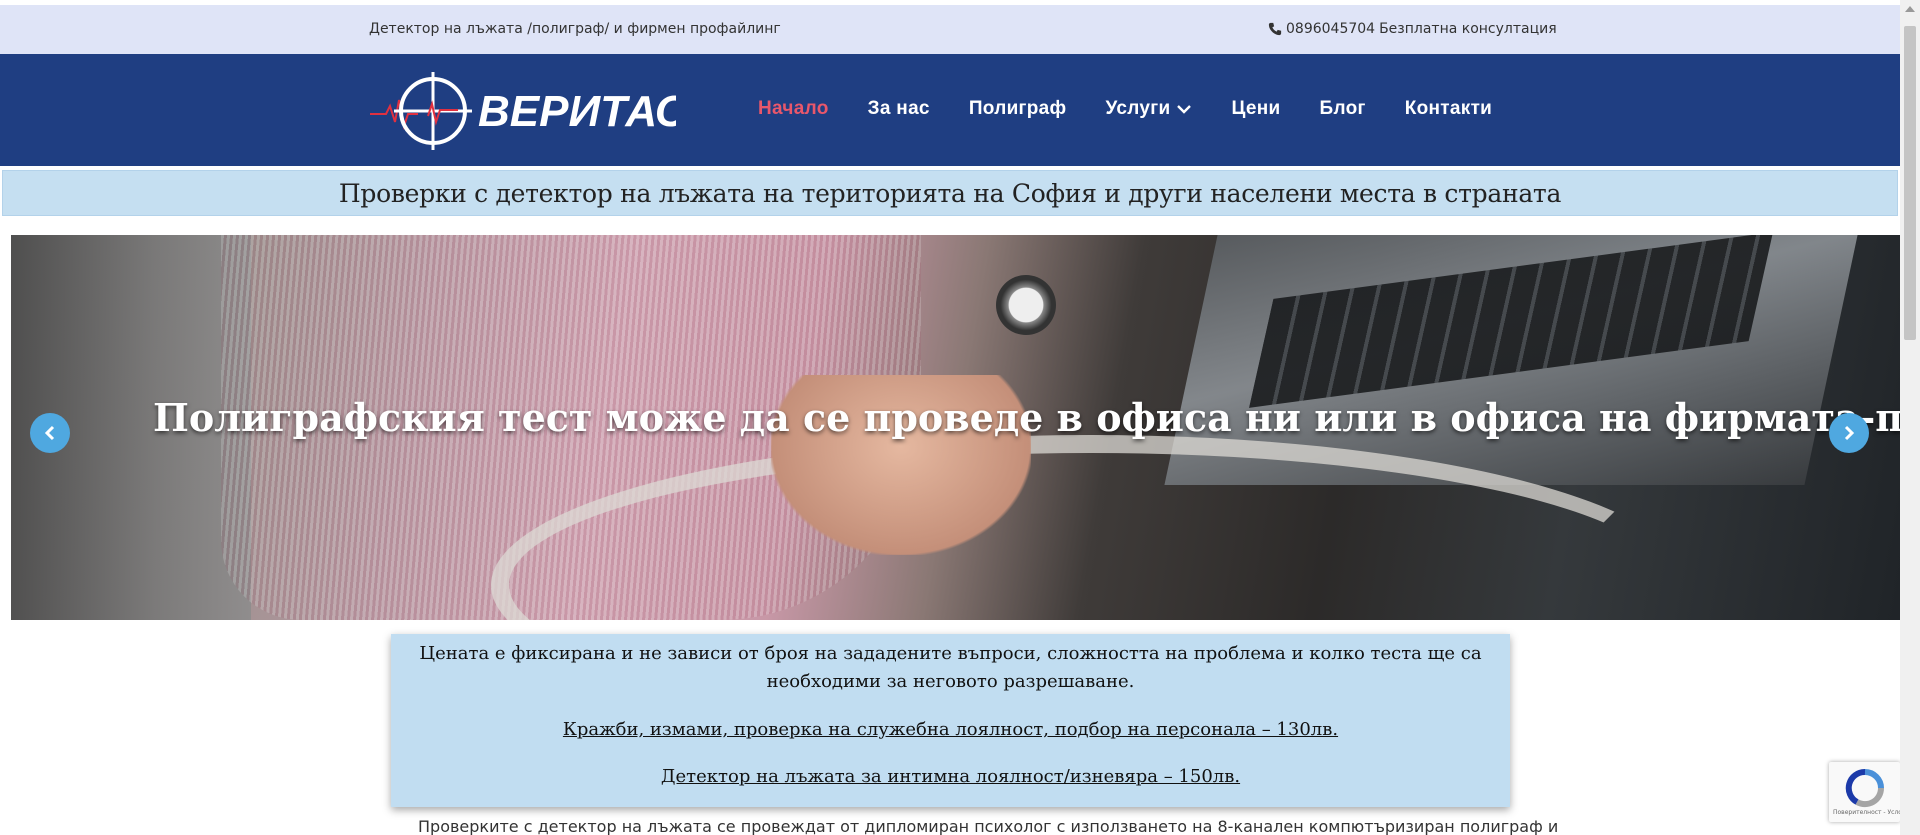  What do you see at coordinates (577, 111) in the screenshot?
I see `svg-text: ВЕРИТАС+` at bounding box center [577, 111].